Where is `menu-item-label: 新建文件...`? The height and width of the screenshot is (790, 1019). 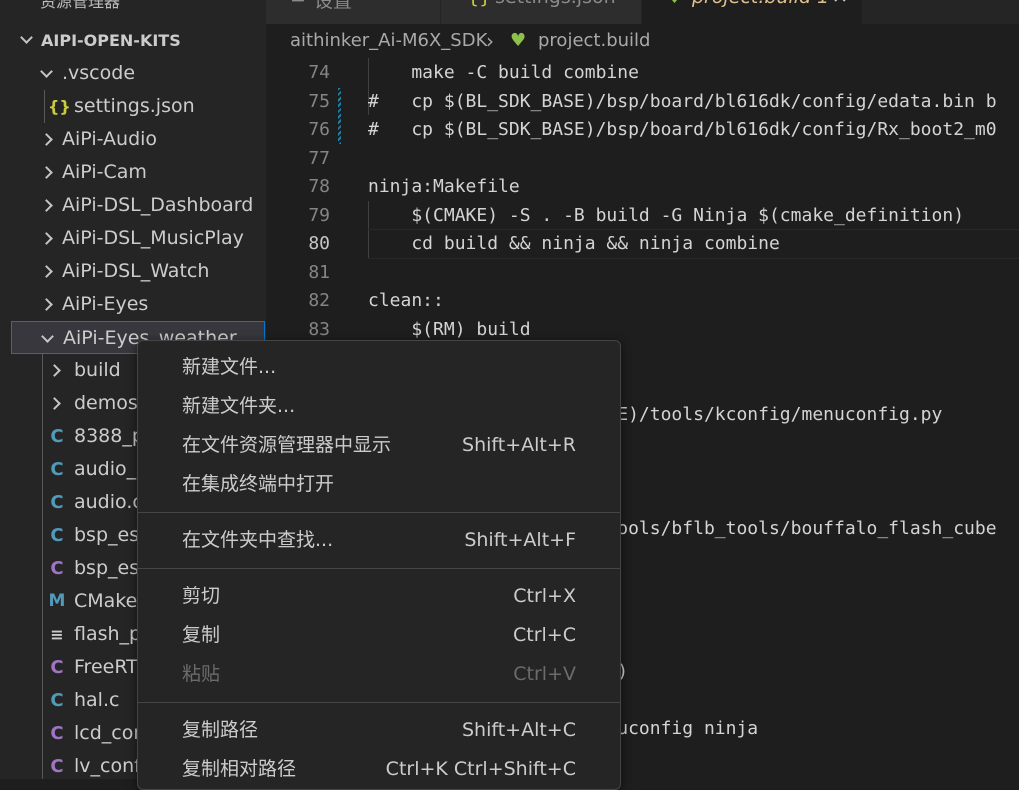
menu-item-label: 新建文件... is located at coordinates (229, 367).